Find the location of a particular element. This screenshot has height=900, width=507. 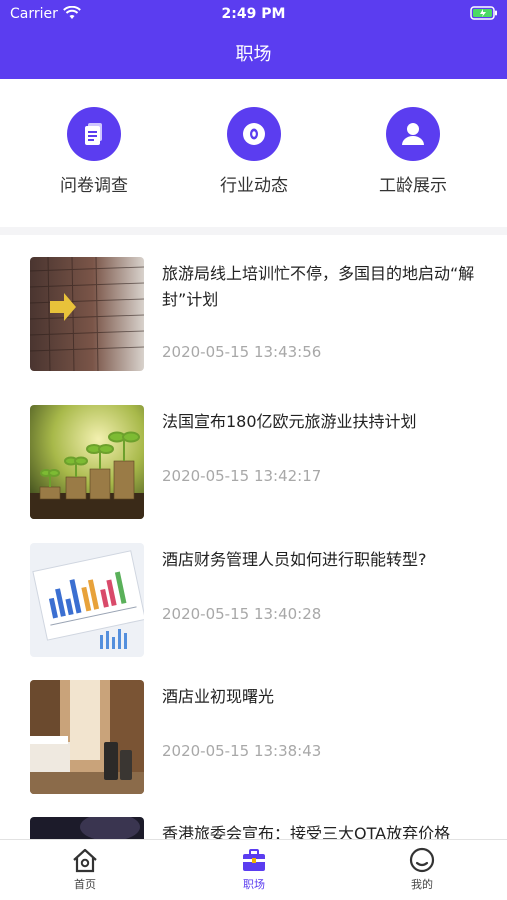

news-date: 2020-05-15 13:43:56 is located at coordinates (242, 352).